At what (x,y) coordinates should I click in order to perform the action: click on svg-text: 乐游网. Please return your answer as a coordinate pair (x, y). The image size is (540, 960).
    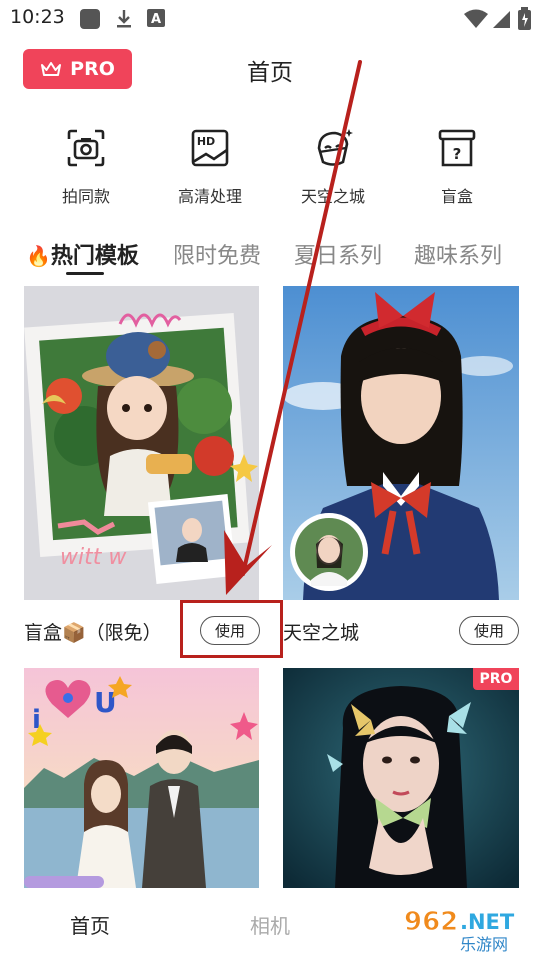
    Looking at the image, I should click on (484, 944).